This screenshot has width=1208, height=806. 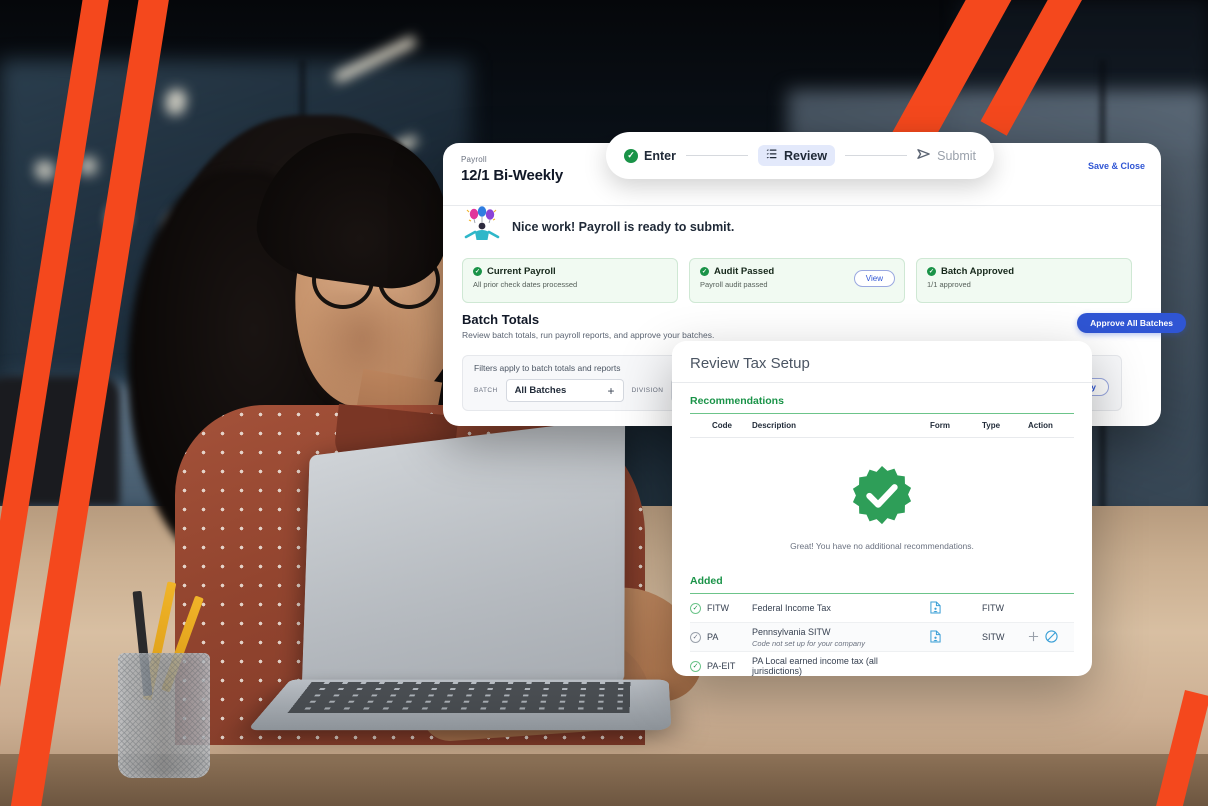 I want to click on status-title: Current Payroll, so click(x=521, y=271).